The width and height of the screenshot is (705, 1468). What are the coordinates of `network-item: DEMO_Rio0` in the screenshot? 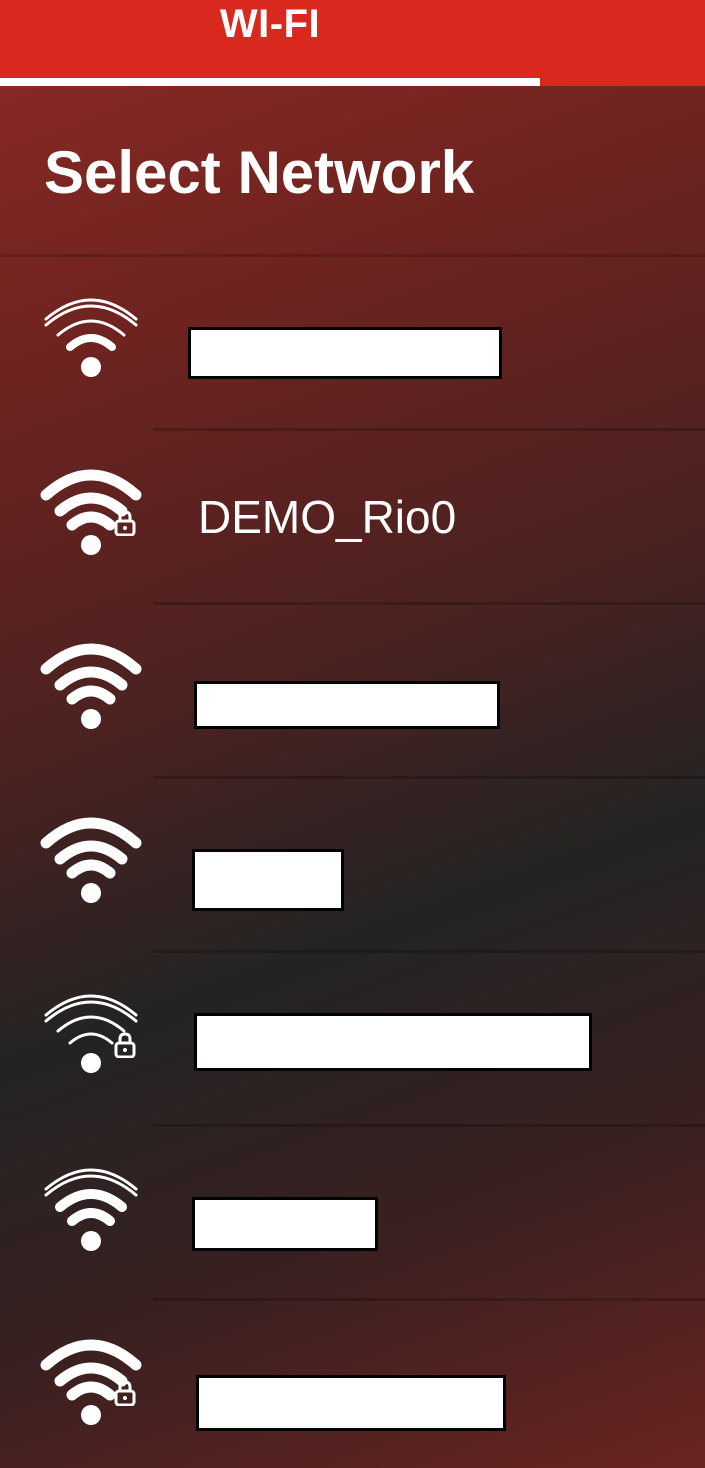 It's located at (352, 518).